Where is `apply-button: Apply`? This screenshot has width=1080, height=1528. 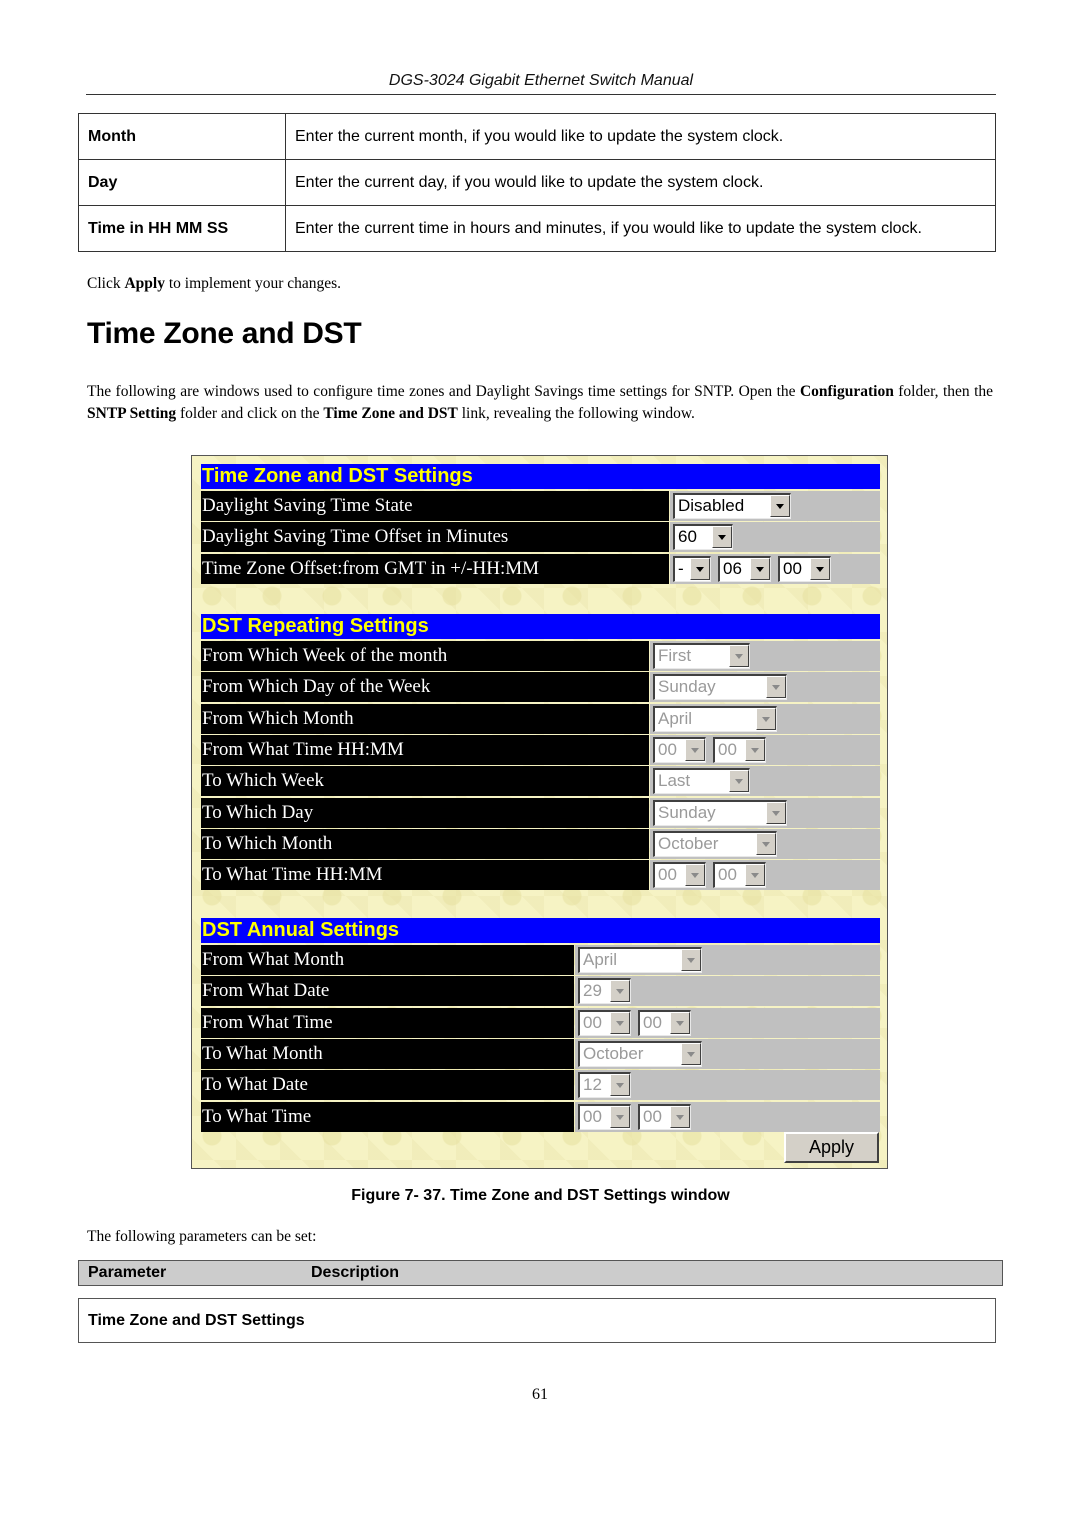
apply-button: Apply is located at coordinates (831, 1147).